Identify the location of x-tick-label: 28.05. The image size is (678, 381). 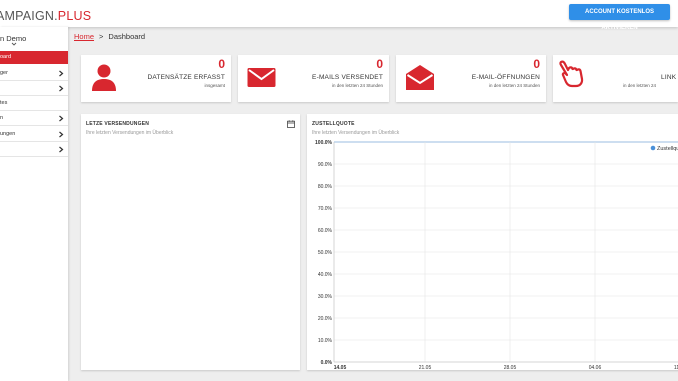
(510, 367).